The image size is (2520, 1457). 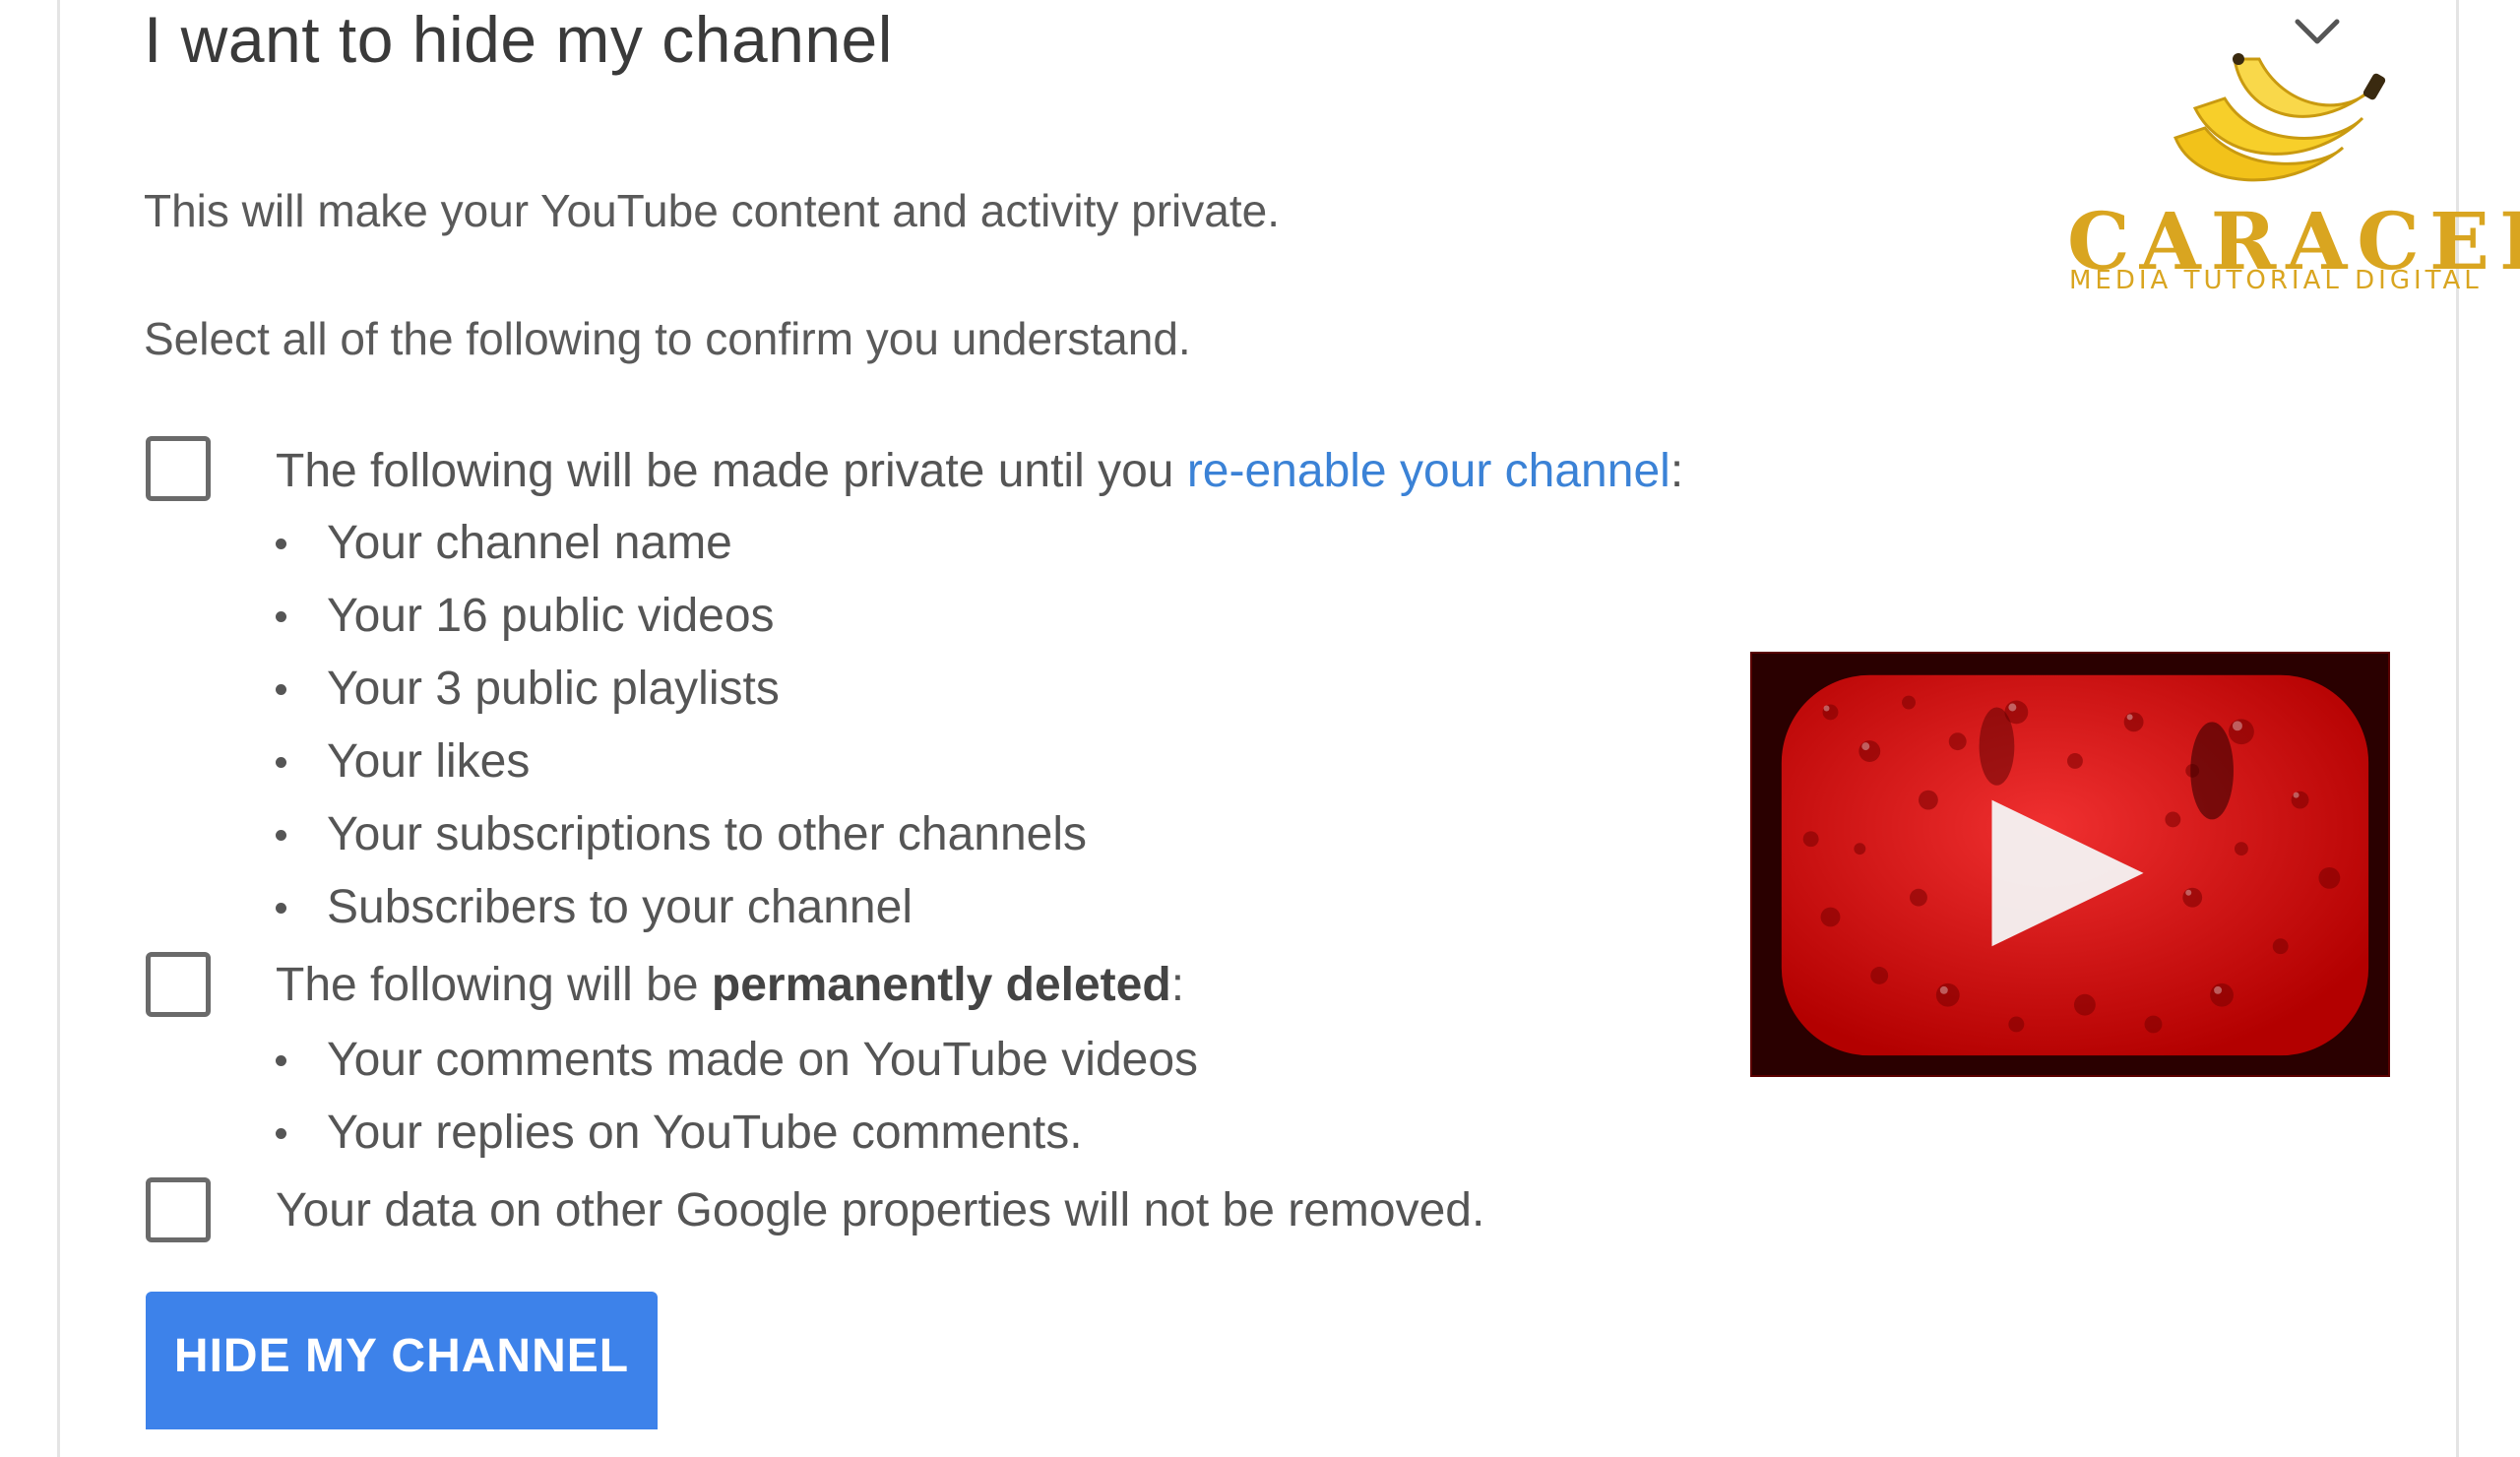 I want to click on confirm-private-checkbox, so click(x=178, y=468).